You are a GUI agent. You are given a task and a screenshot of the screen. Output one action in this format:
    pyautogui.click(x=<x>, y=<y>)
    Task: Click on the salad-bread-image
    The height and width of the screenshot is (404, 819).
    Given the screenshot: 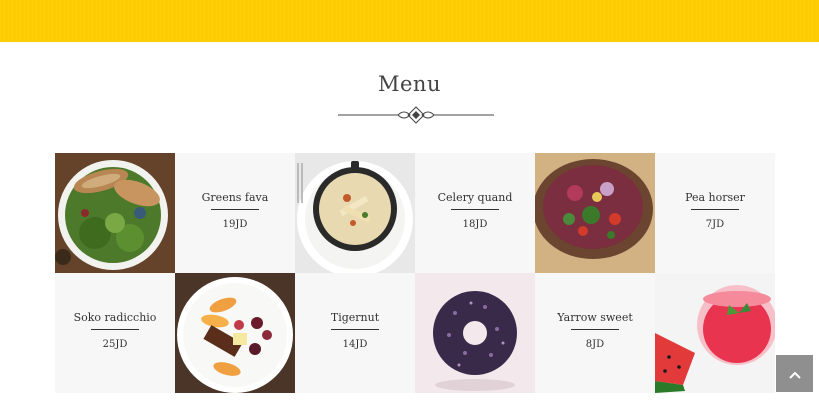 What is the action you would take?
    pyautogui.click(x=115, y=213)
    